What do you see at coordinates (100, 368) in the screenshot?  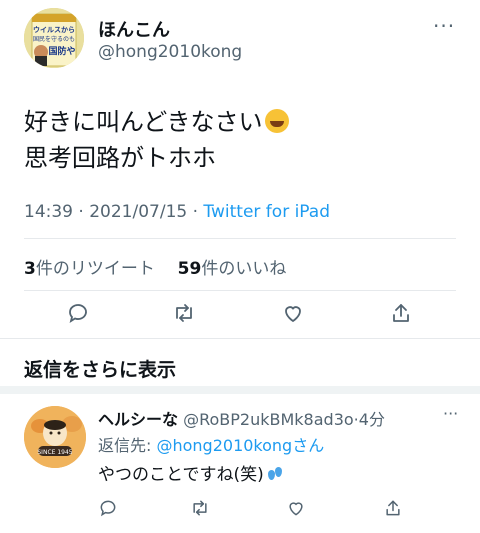 I see `show-more-replies-link: 返信をさらに表示` at bounding box center [100, 368].